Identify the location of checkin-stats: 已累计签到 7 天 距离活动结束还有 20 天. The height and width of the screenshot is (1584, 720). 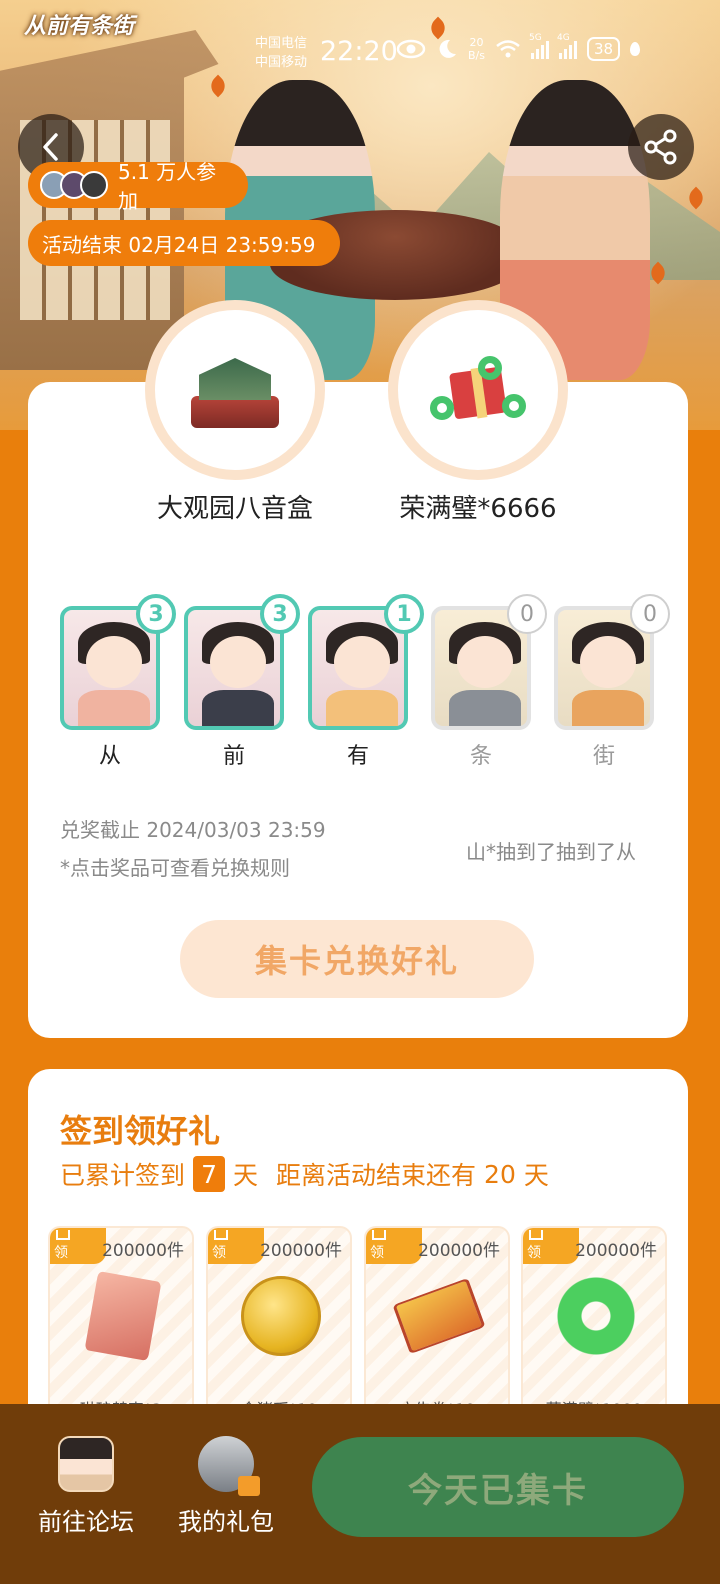
(304, 1174).